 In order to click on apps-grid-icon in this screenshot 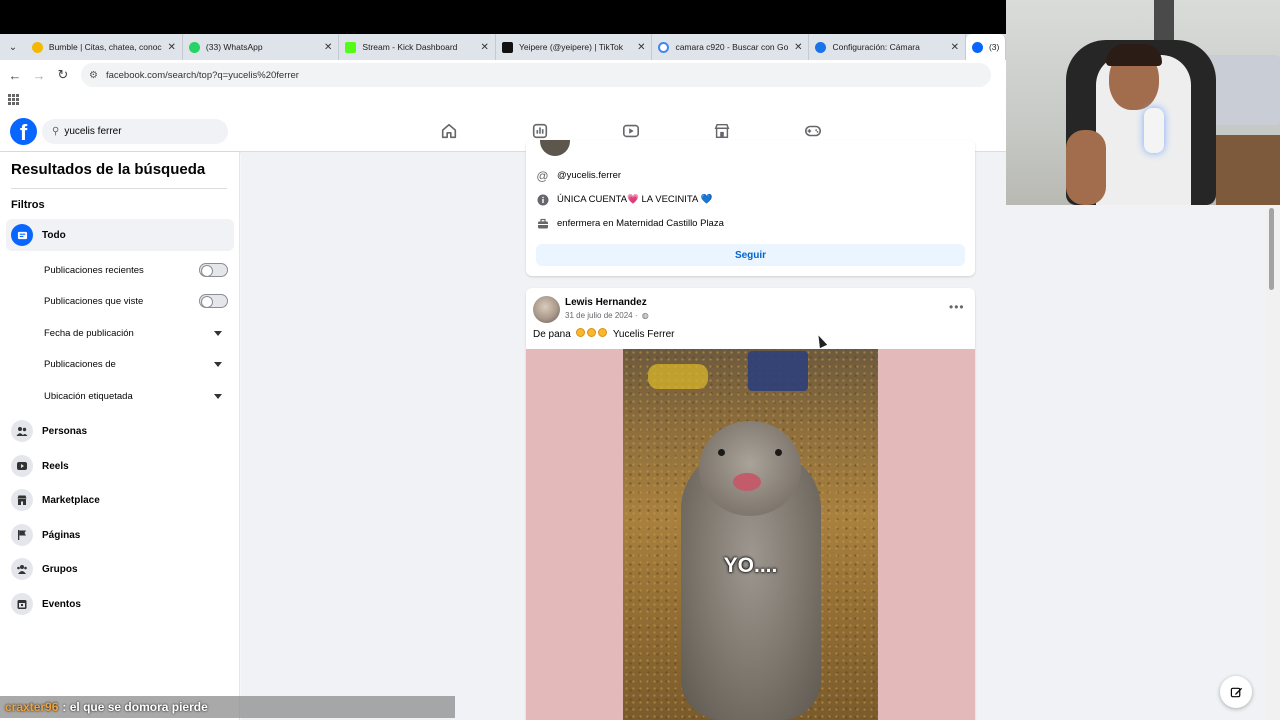, I will do `click(13, 99)`.